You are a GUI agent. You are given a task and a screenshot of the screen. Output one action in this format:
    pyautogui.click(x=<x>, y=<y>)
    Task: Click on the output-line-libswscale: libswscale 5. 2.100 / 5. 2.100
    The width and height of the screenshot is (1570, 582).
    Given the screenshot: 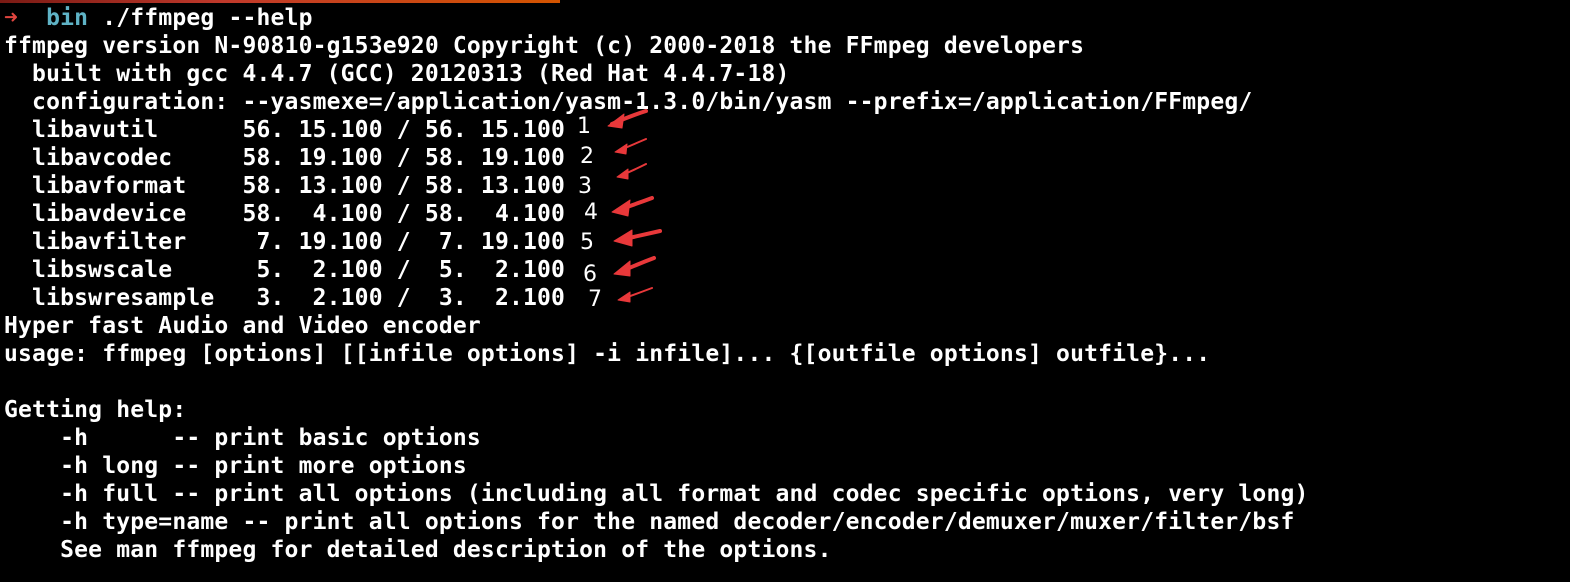 What is the action you would take?
    pyautogui.click(x=285, y=270)
    